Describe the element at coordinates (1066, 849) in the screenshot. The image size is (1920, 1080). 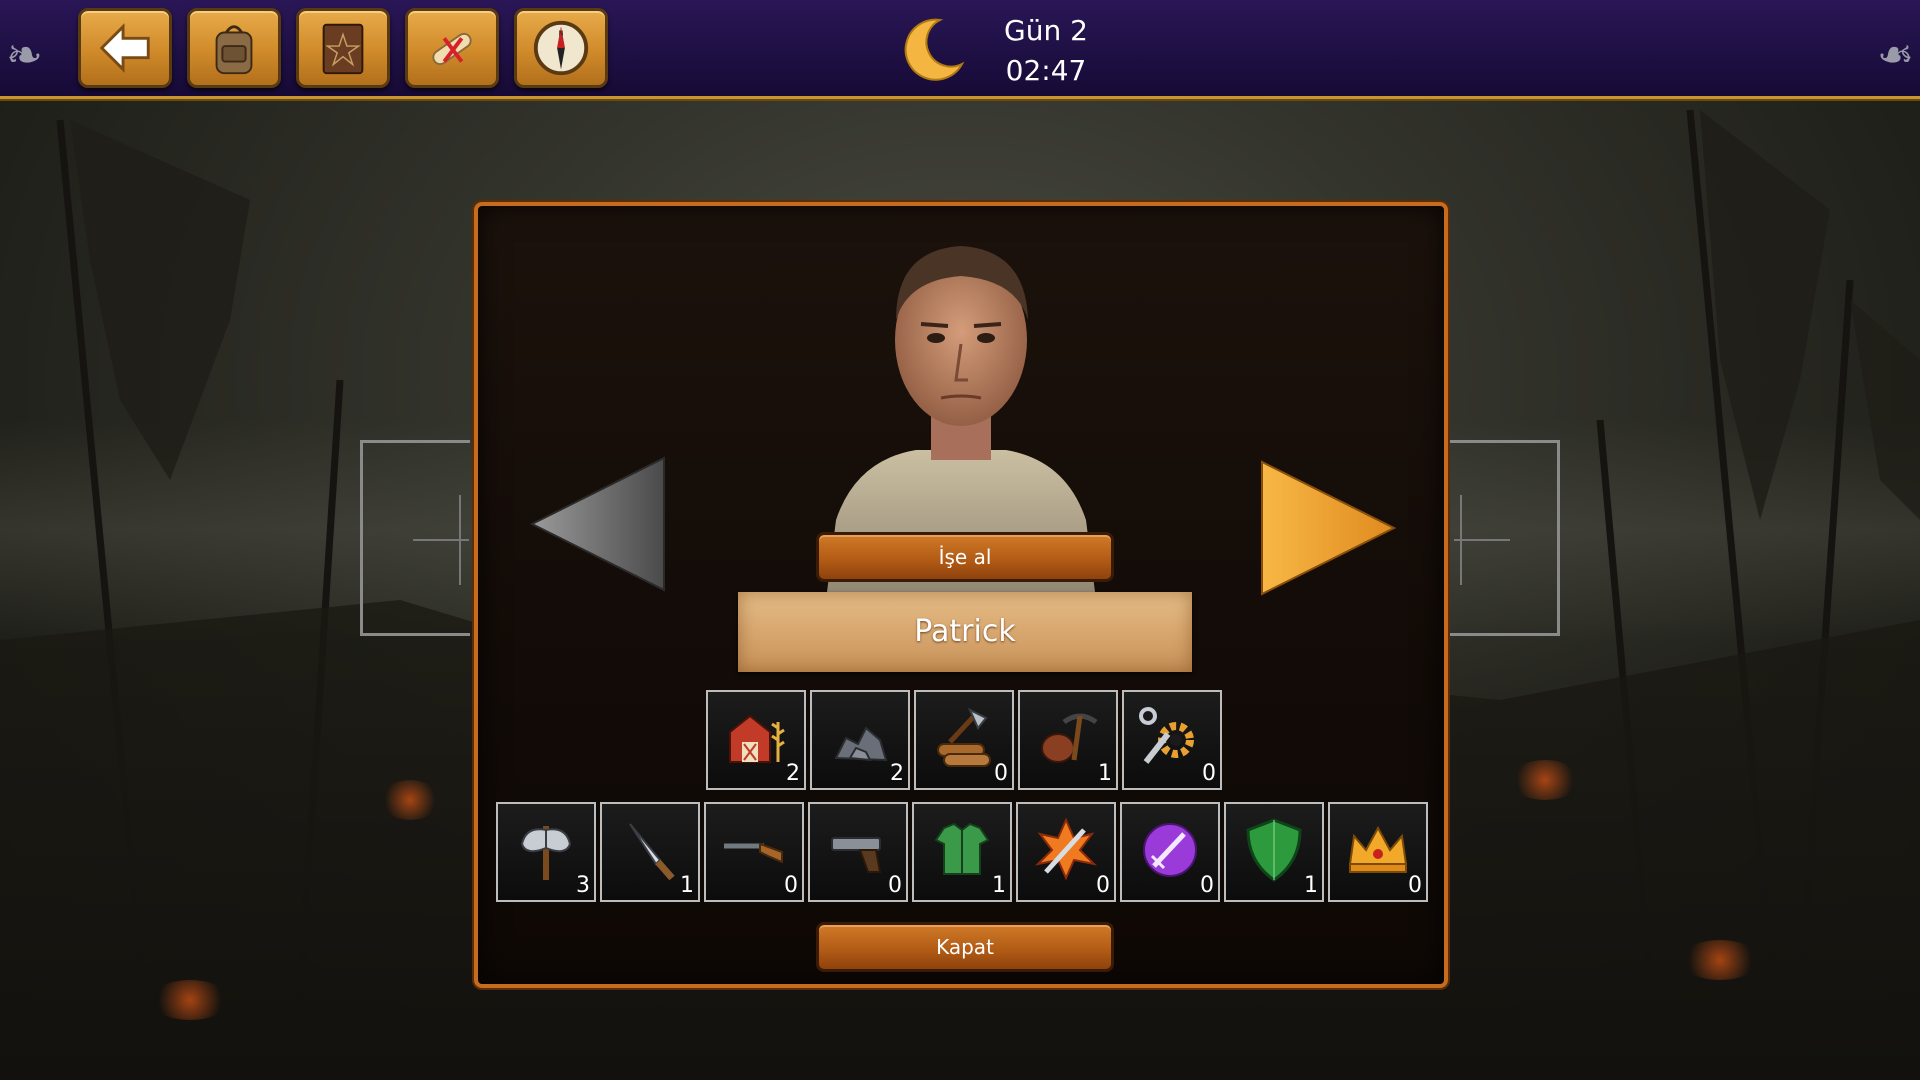
I see `fire-sword-icon` at that location.